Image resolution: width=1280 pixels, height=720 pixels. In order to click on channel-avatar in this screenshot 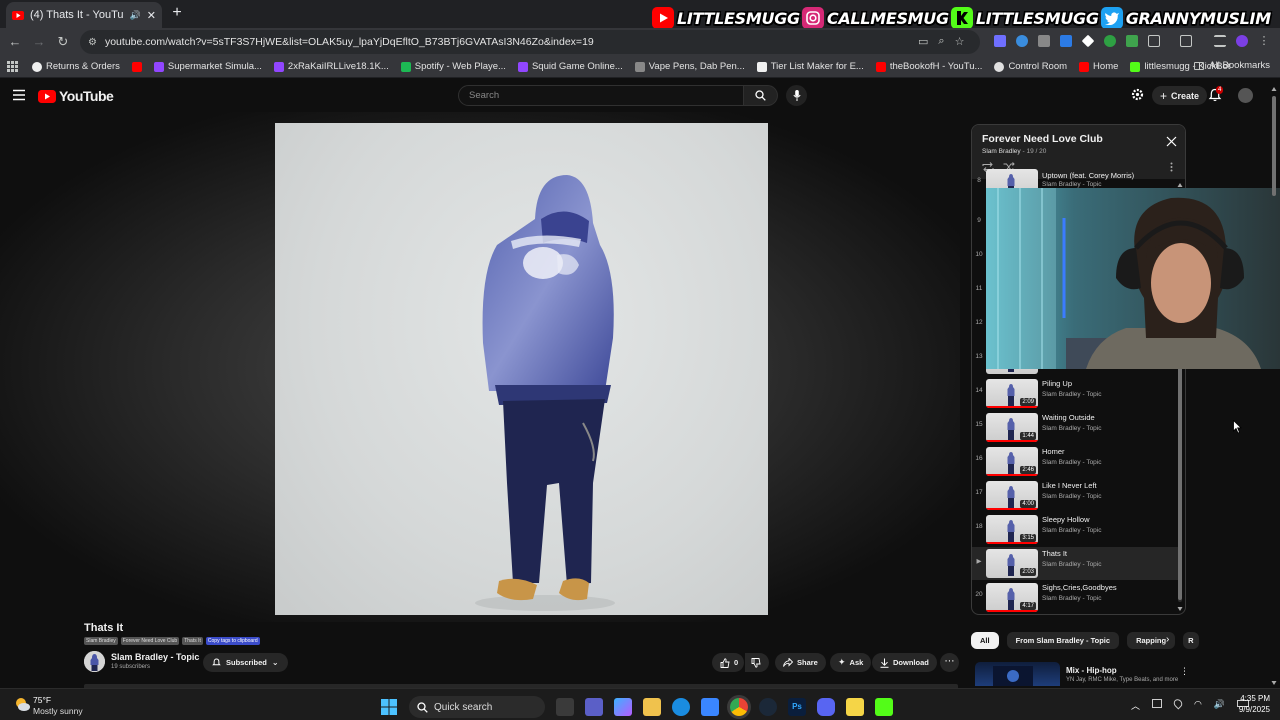, I will do `click(94, 661)`.